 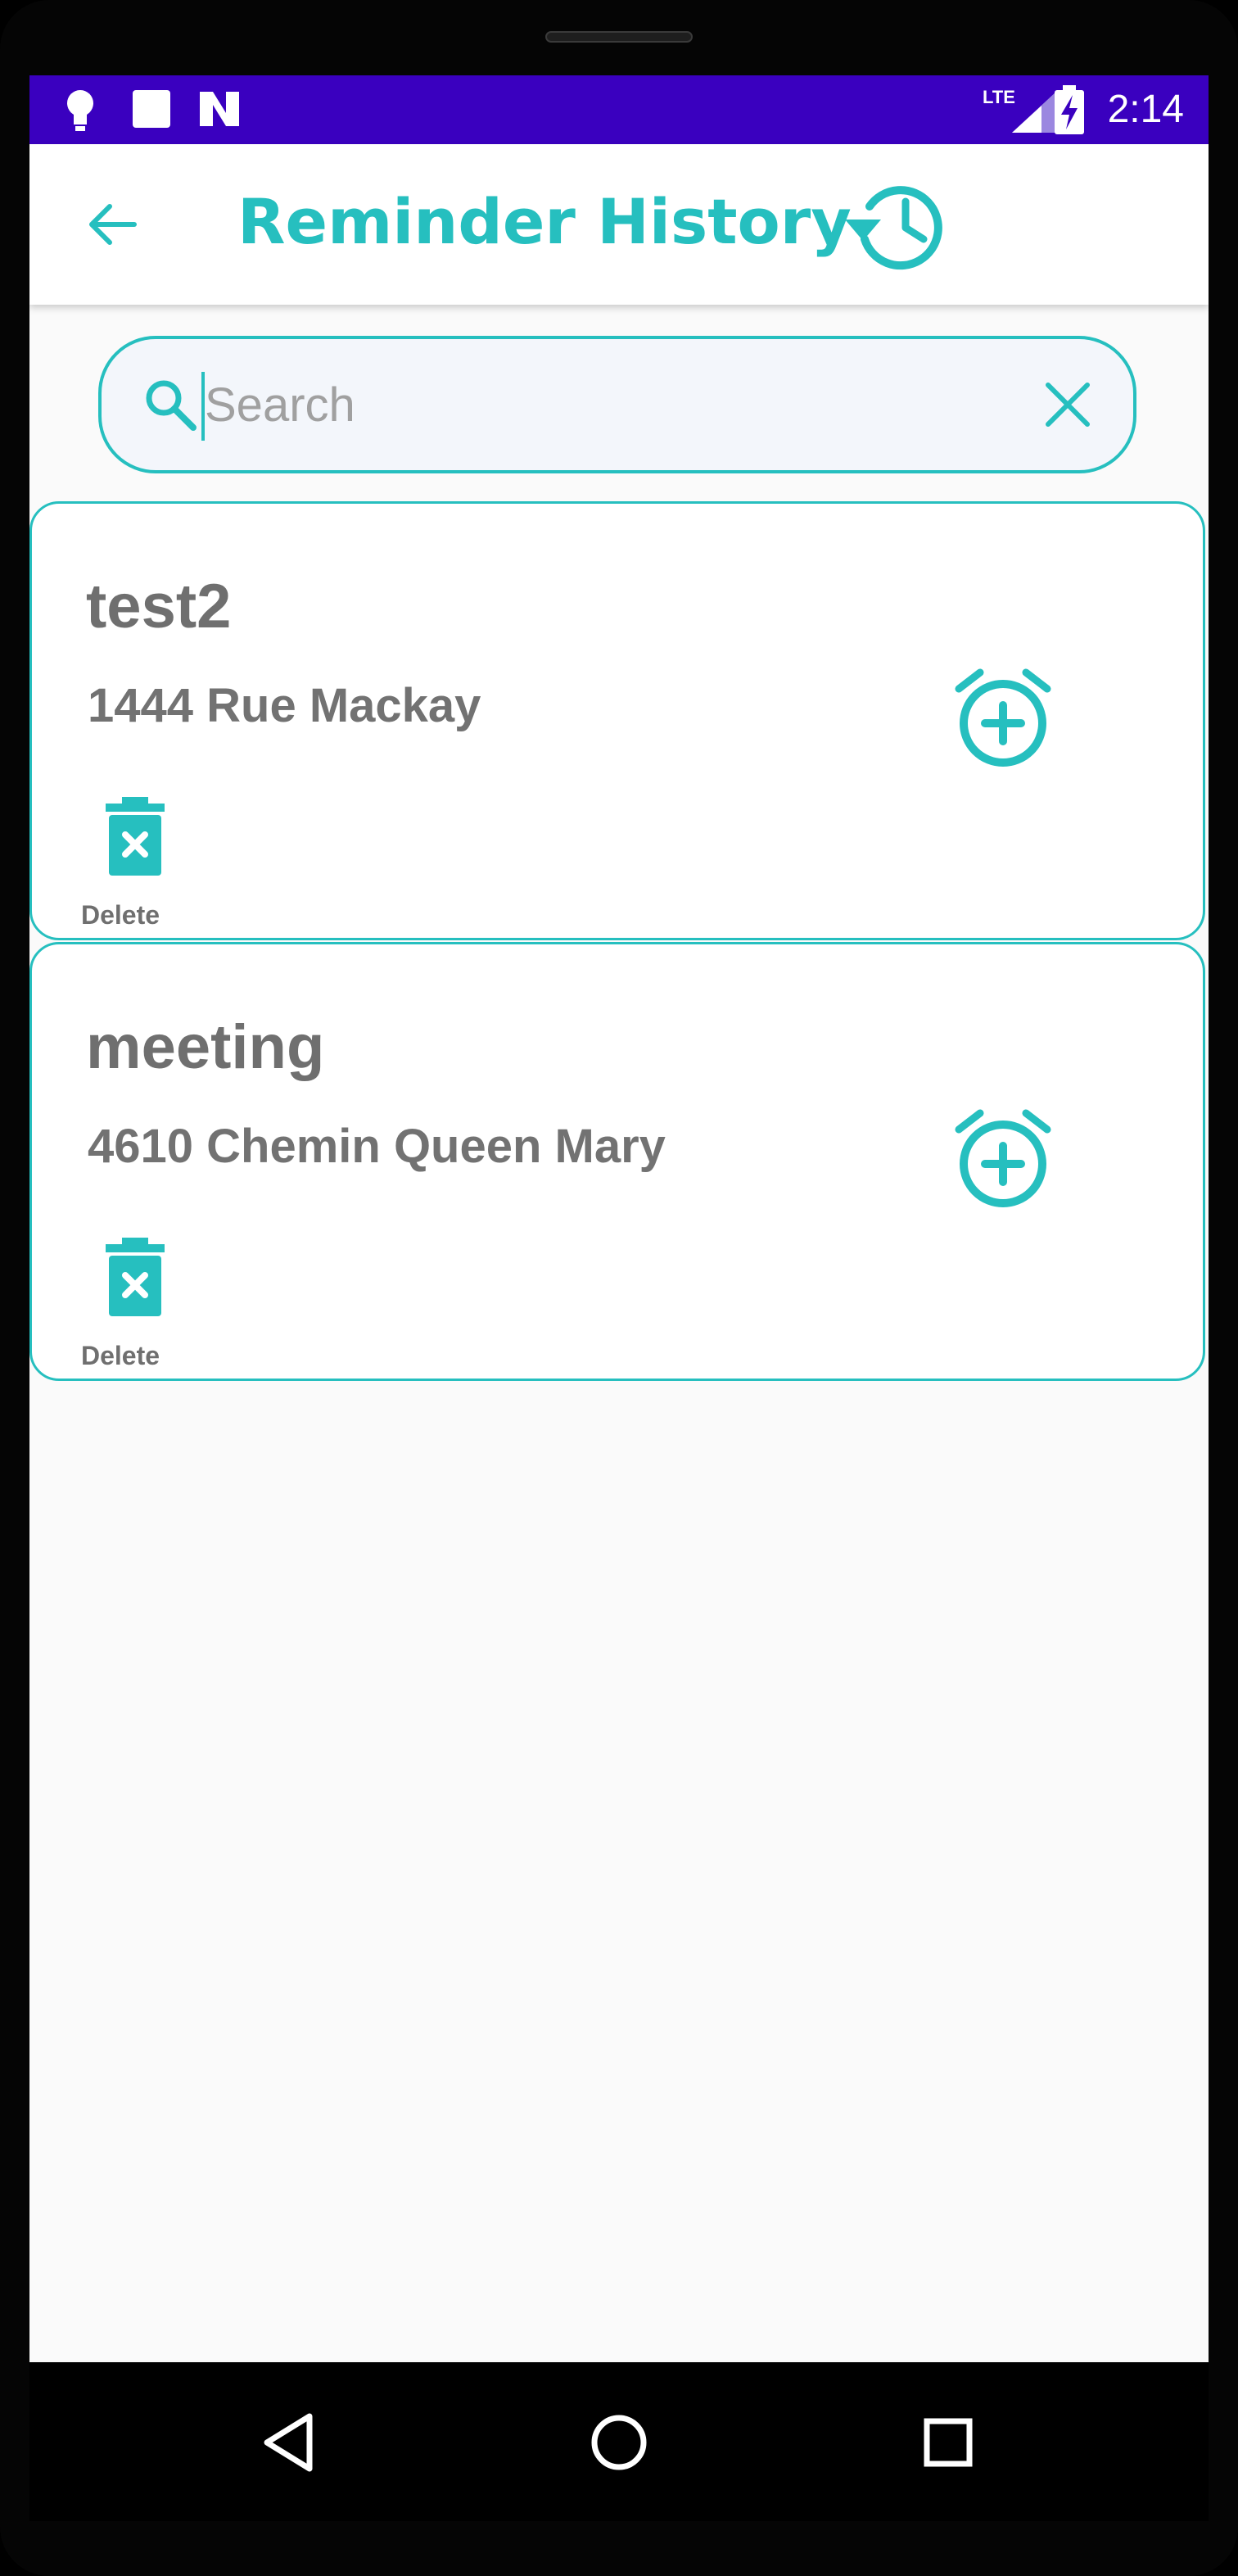 I want to click on status-bar: LTE 2:14, so click(x=619, y=109).